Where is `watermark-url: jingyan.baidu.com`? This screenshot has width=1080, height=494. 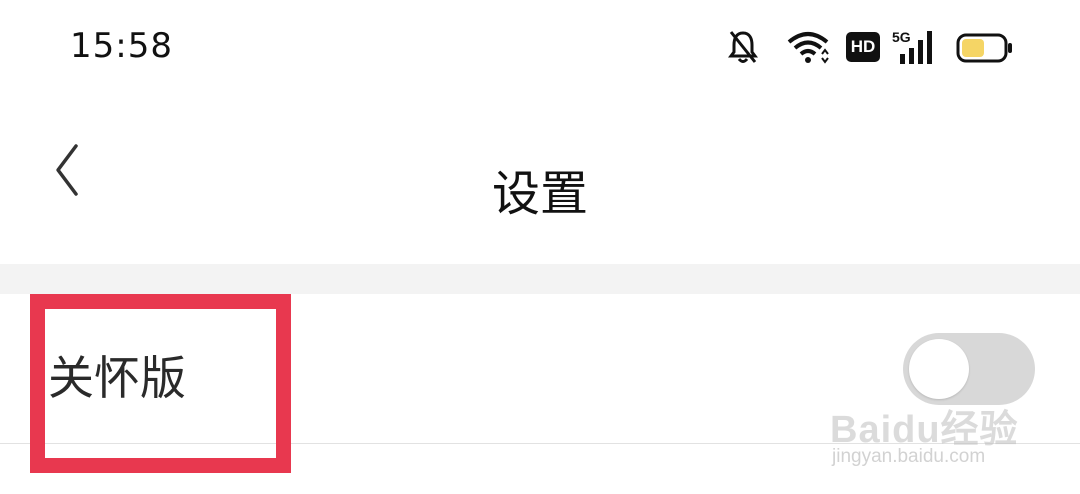 watermark-url: jingyan.baidu.com is located at coordinates (909, 456).